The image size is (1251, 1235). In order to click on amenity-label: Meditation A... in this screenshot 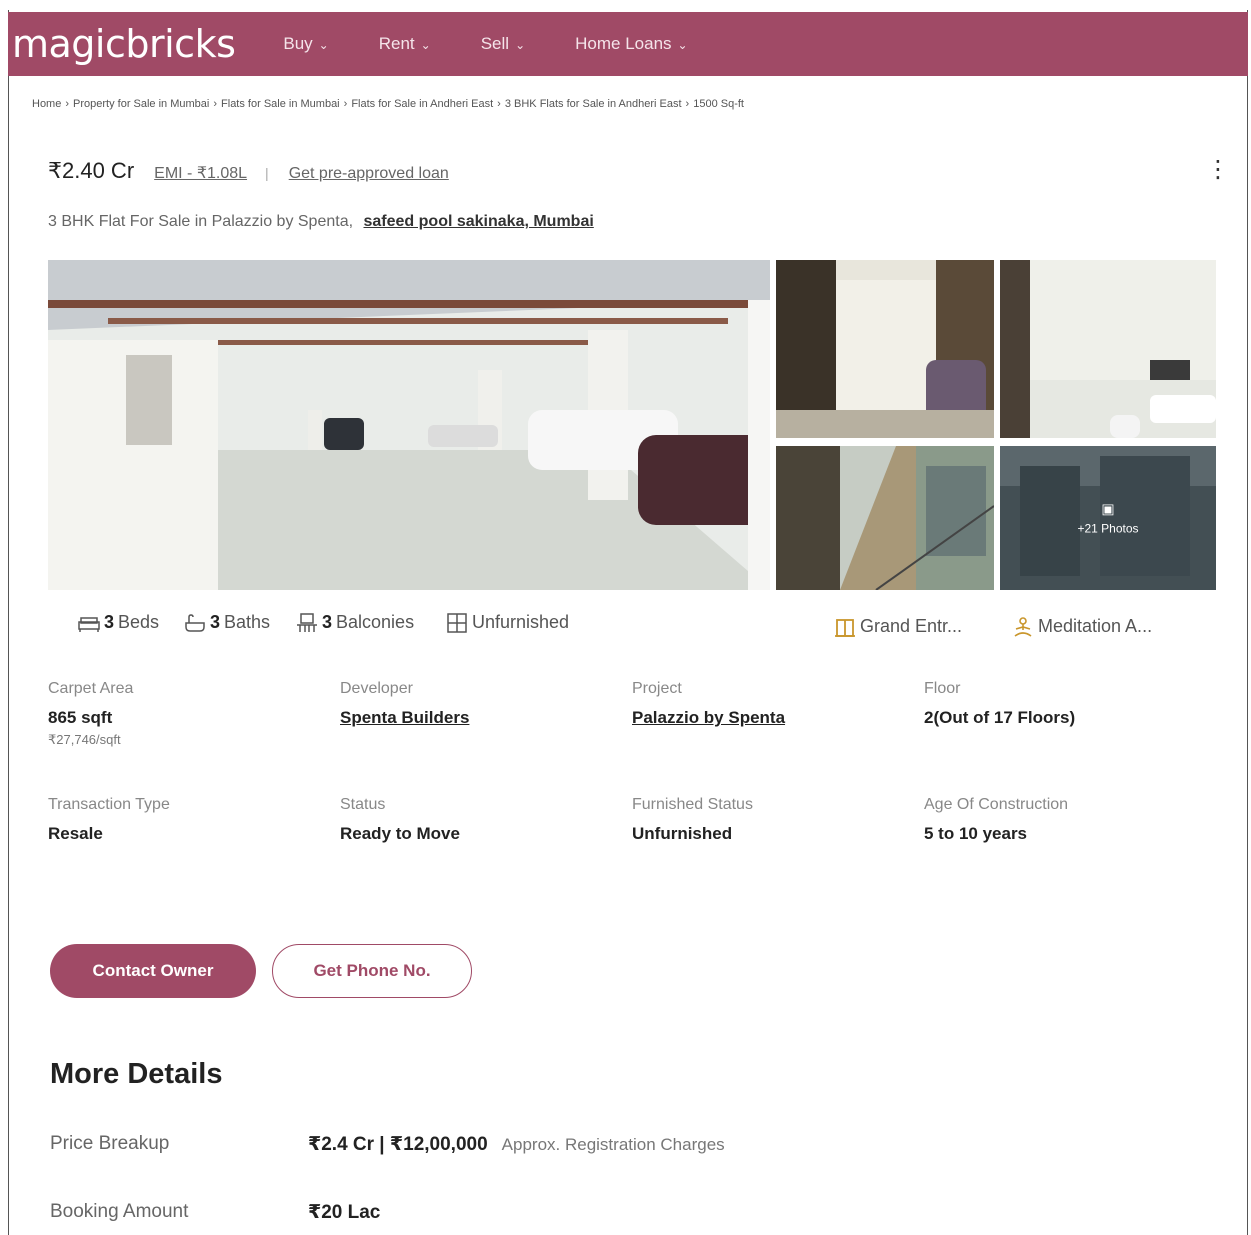, I will do `click(1095, 626)`.